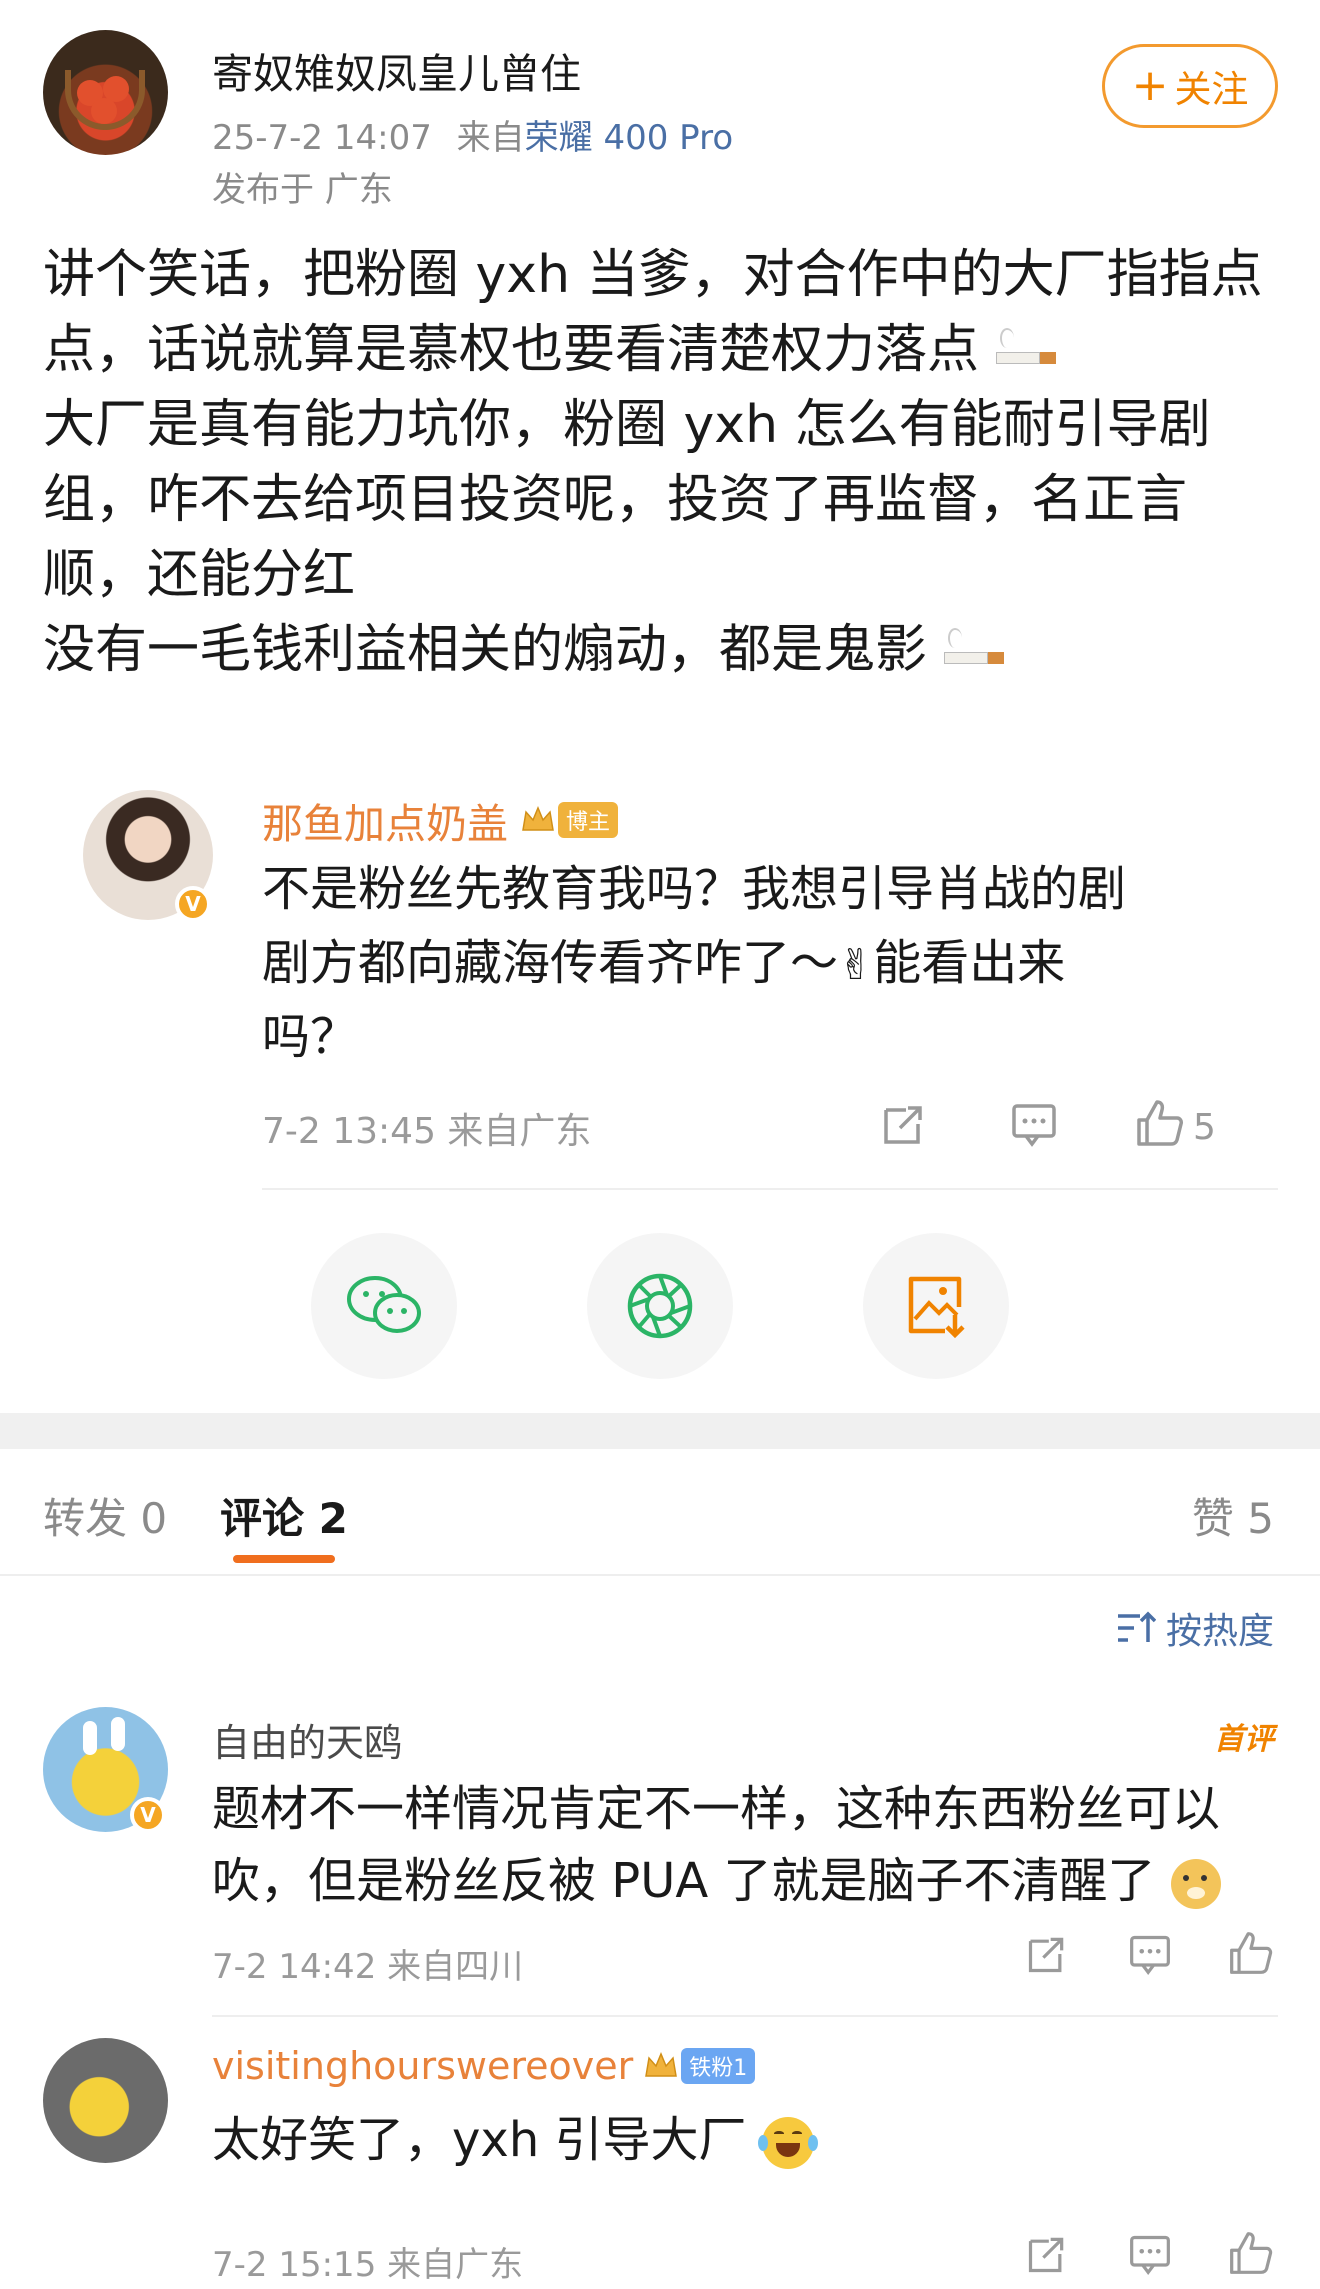 This screenshot has height=2289, width=1320. I want to click on share-moments-button, so click(660, 1306).